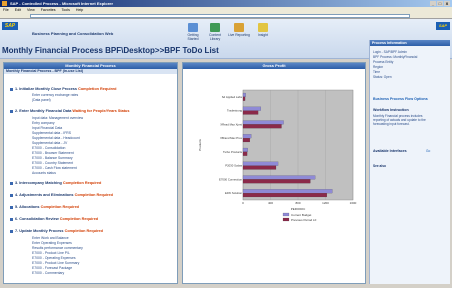 Image resolution: width=452 pixels, height=288 pixels. I want to click on tool-label: Live Reporting, so click(239, 35).